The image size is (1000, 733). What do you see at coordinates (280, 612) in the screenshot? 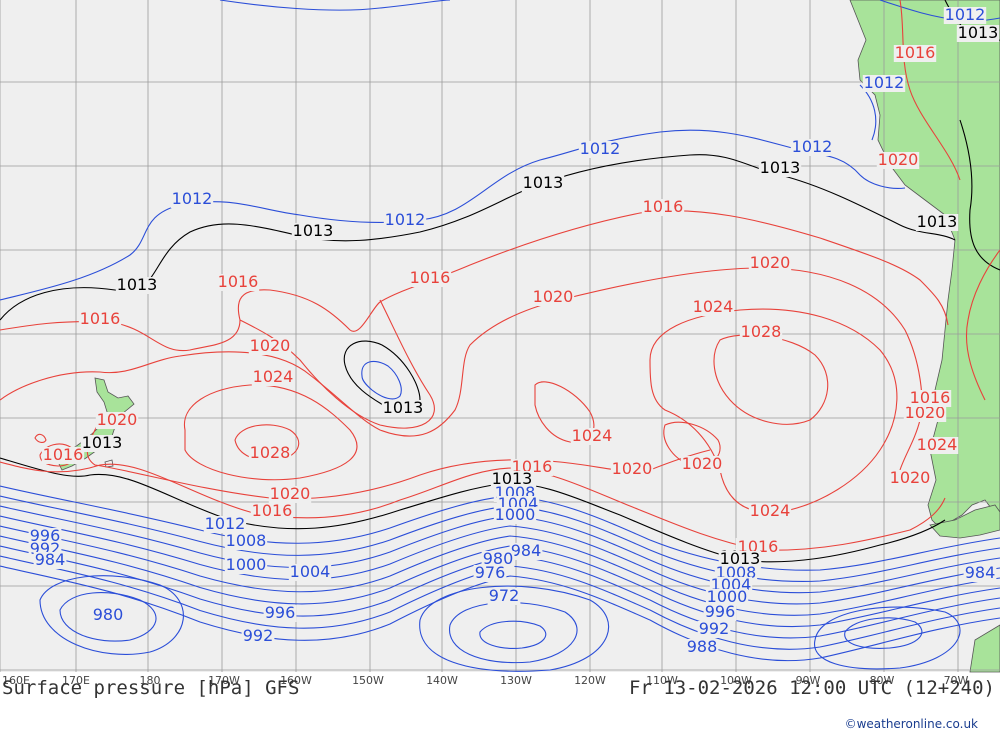
I see `isobar-label: 996` at bounding box center [280, 612].